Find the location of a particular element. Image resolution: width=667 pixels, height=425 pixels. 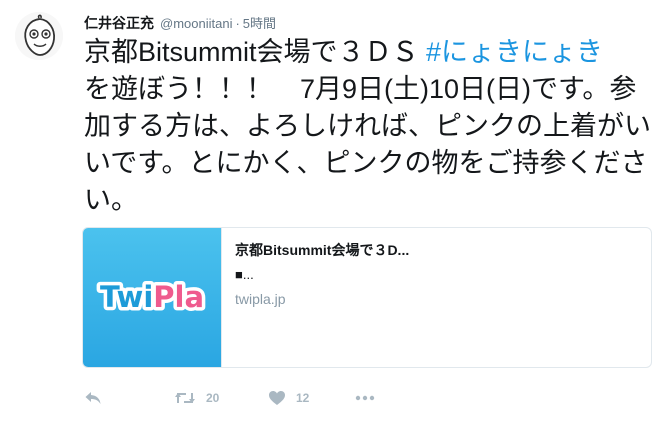

more-button is located at coordinates (365, 398).